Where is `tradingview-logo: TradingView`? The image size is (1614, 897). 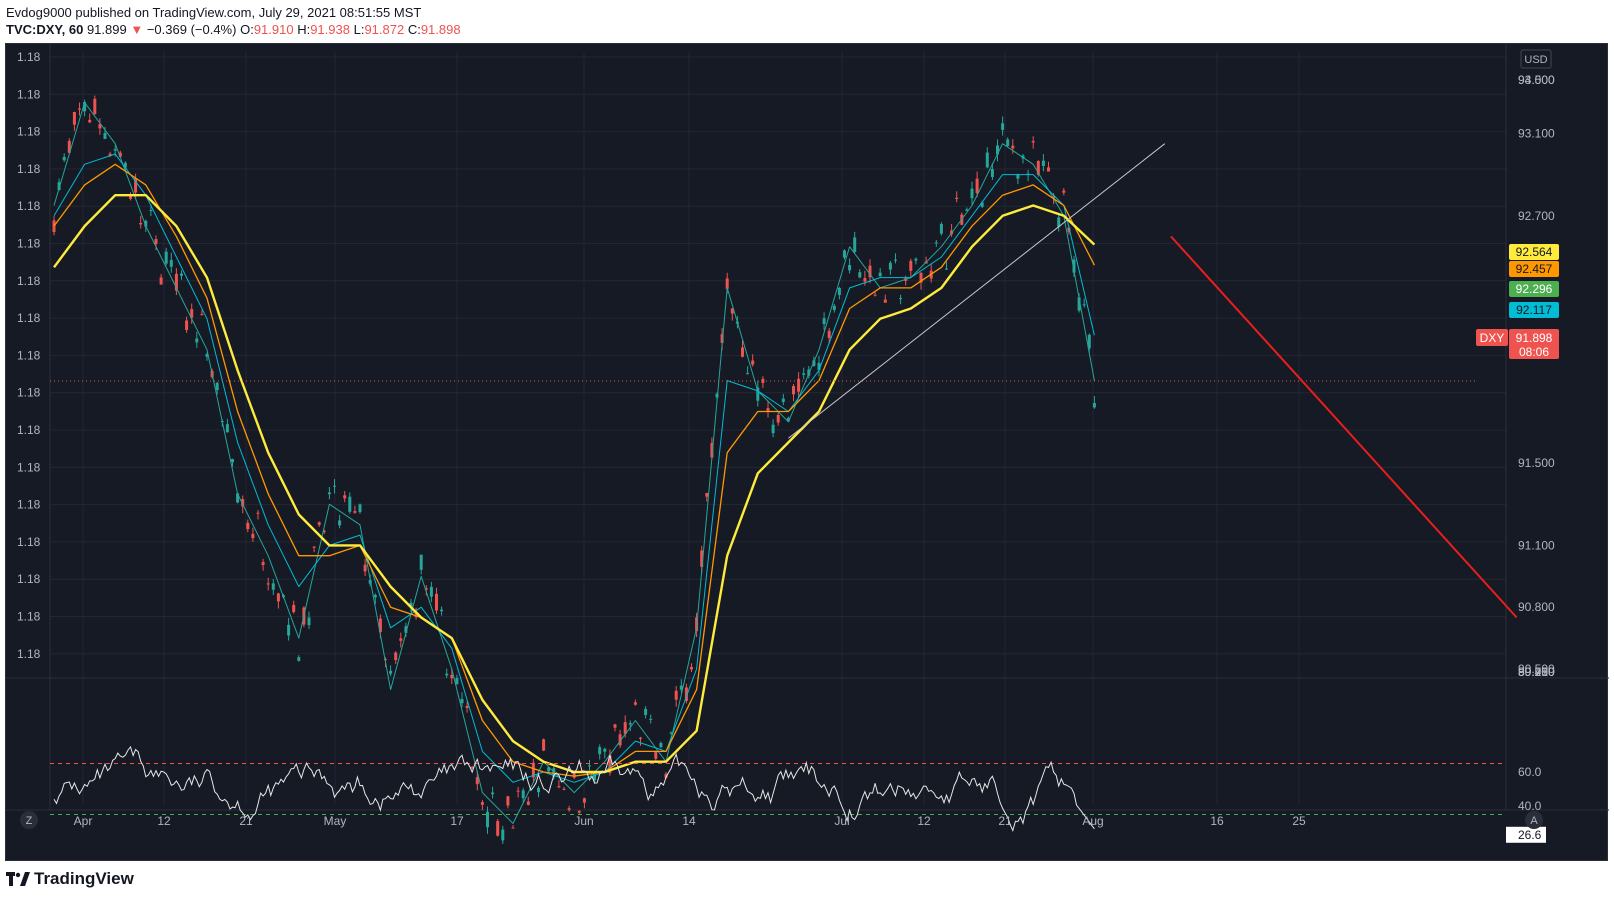
tradingview-logo: TradingView is located at coordinates (70, 879).